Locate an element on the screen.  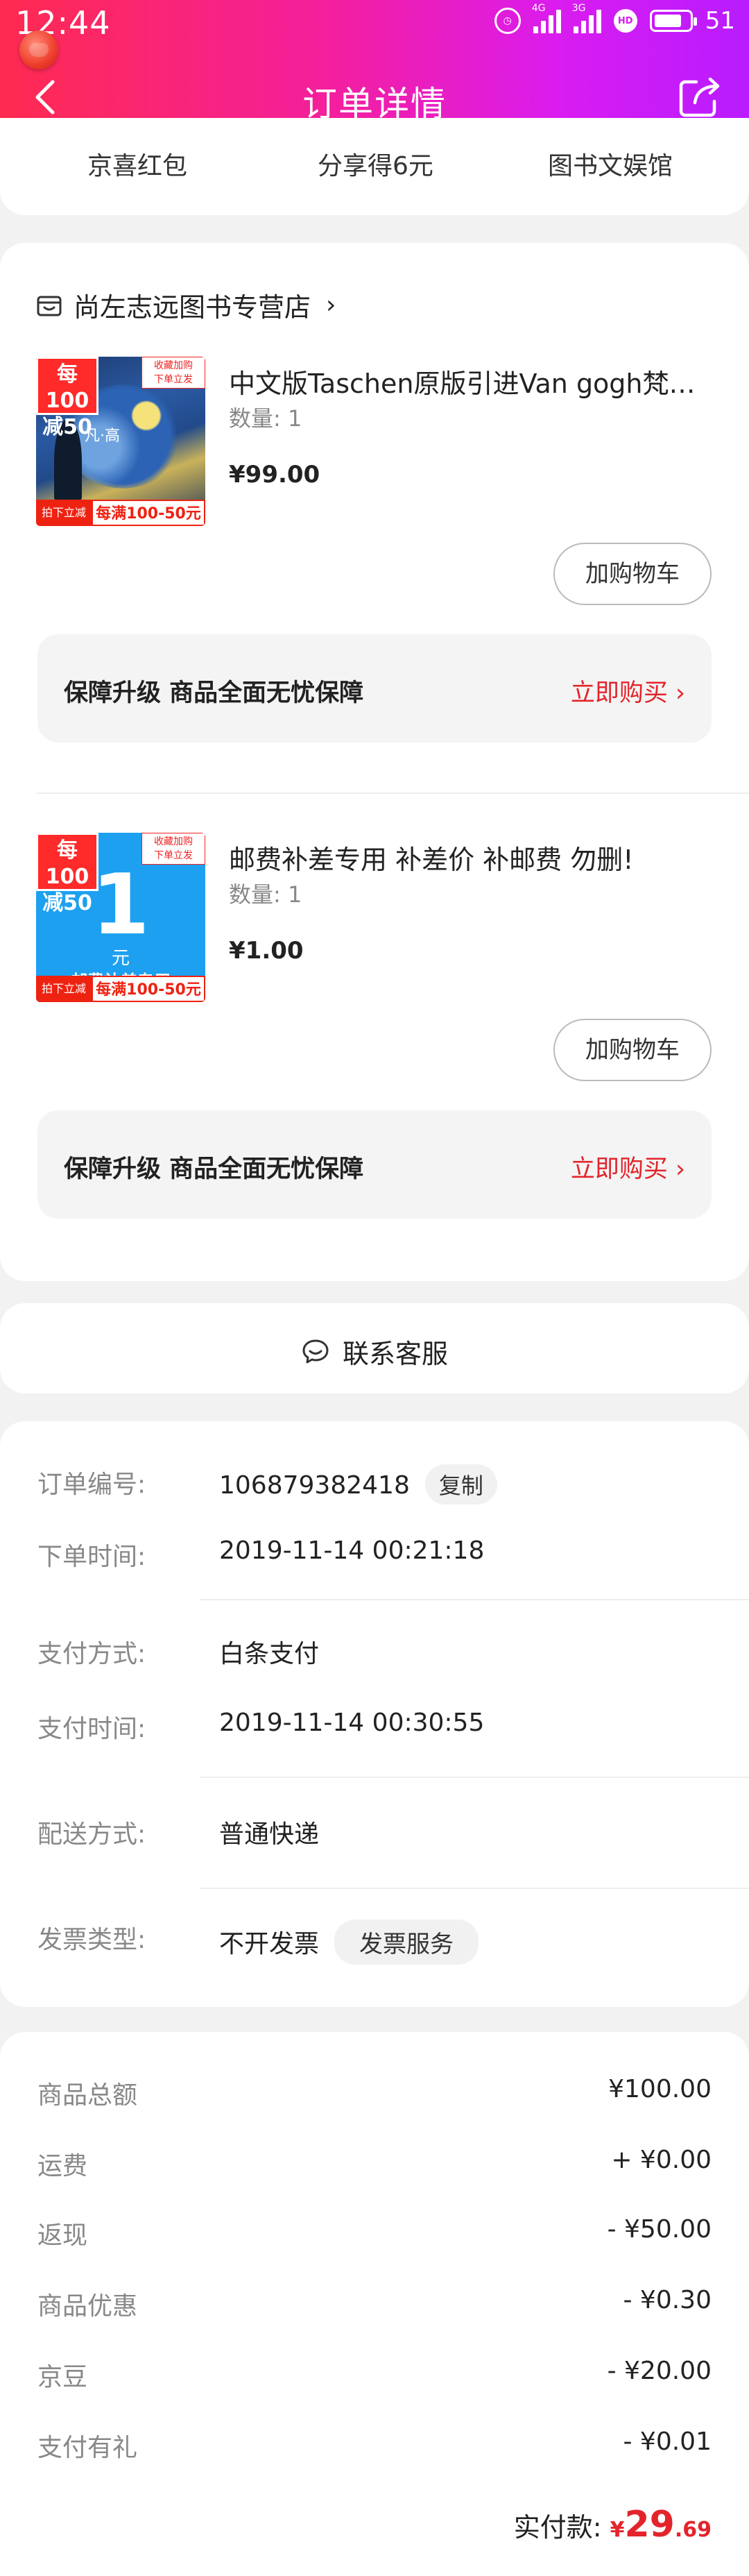
product-price: ¥1.00 is located at coordinates (266, 951).